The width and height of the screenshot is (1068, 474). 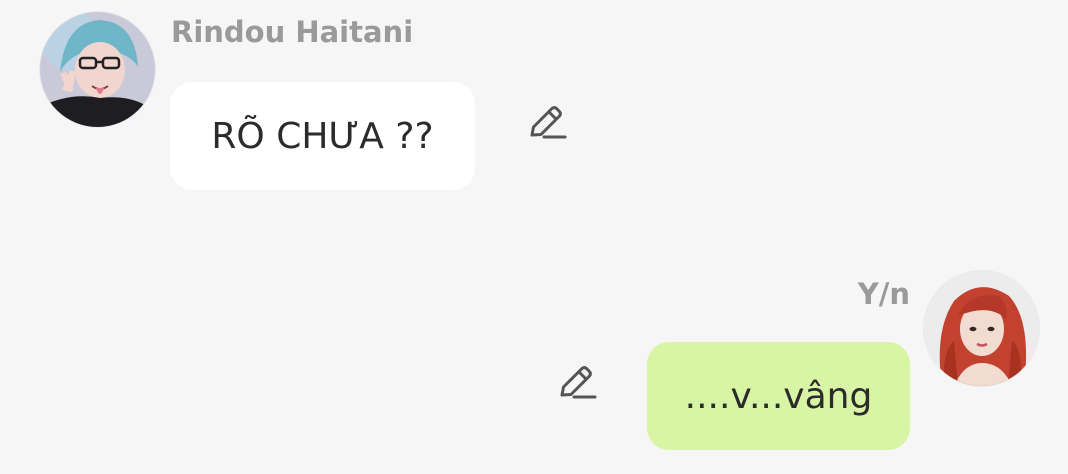 I want to click on avatar-yn, so click(x=981, y=328).